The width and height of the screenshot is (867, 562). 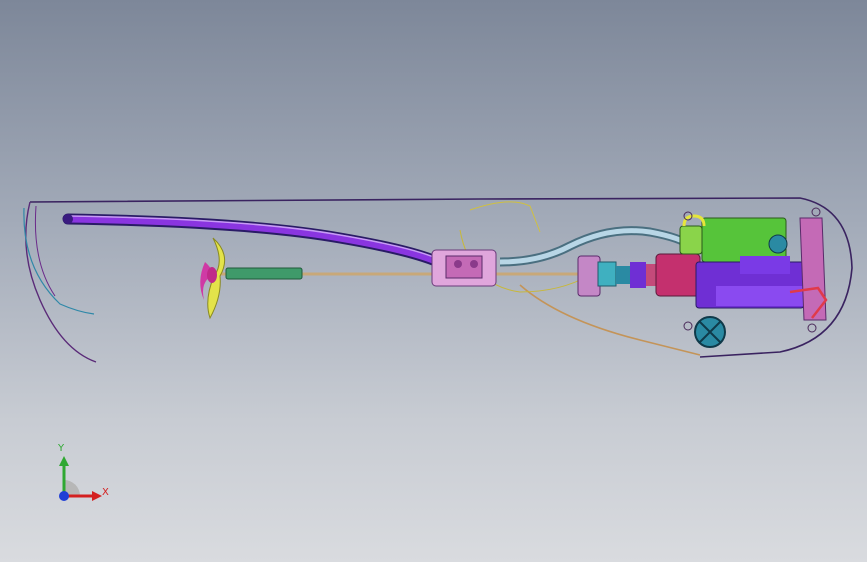 What do you see at coordinates (710, 332) in the screenshot?
I see `flywheel` at bounding box center [710, 332].